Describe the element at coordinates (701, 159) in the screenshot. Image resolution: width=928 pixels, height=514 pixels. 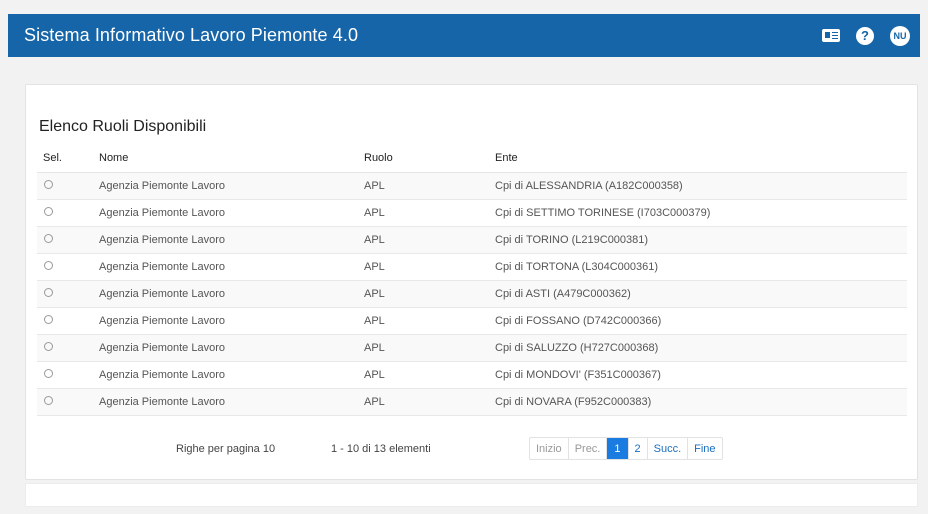
I see `column-header-ente: Ente` at that location.